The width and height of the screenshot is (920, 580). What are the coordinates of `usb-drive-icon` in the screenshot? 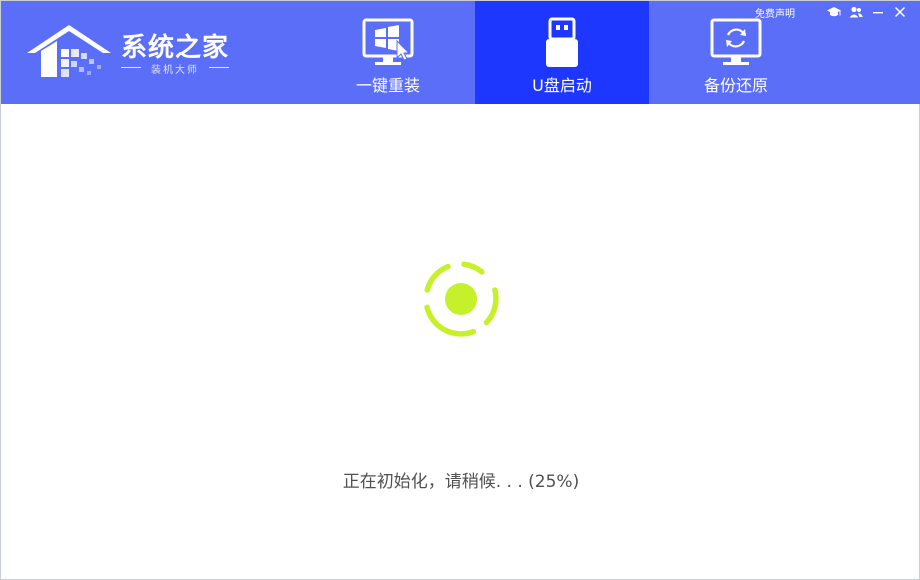 It's located at (562, 42).